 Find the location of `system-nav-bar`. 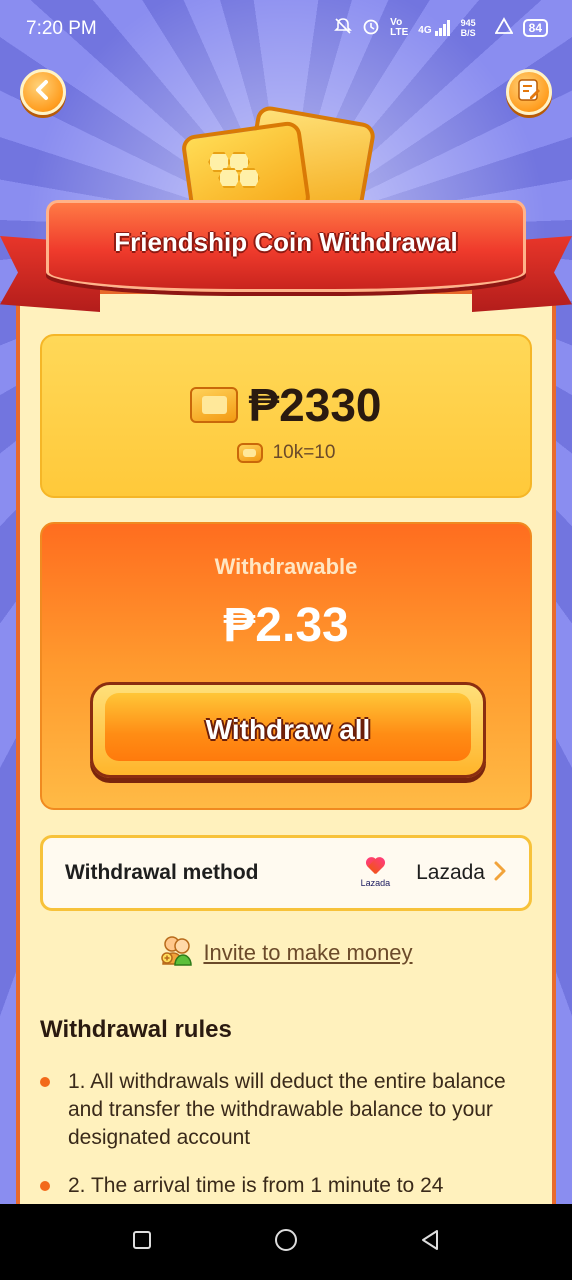

system-nav-bar is located at coordinates (286, 1242).